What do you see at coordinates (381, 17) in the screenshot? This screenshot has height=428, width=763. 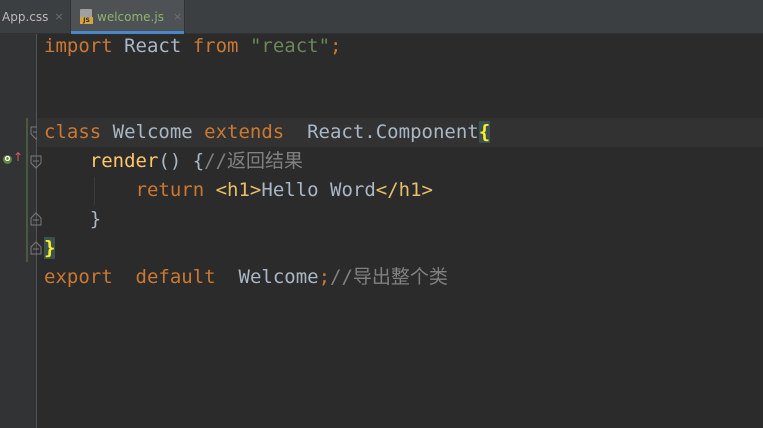 I see `editor-tab-bar: App.css × JS welcome.js ×` at bounding box center [381, 17].